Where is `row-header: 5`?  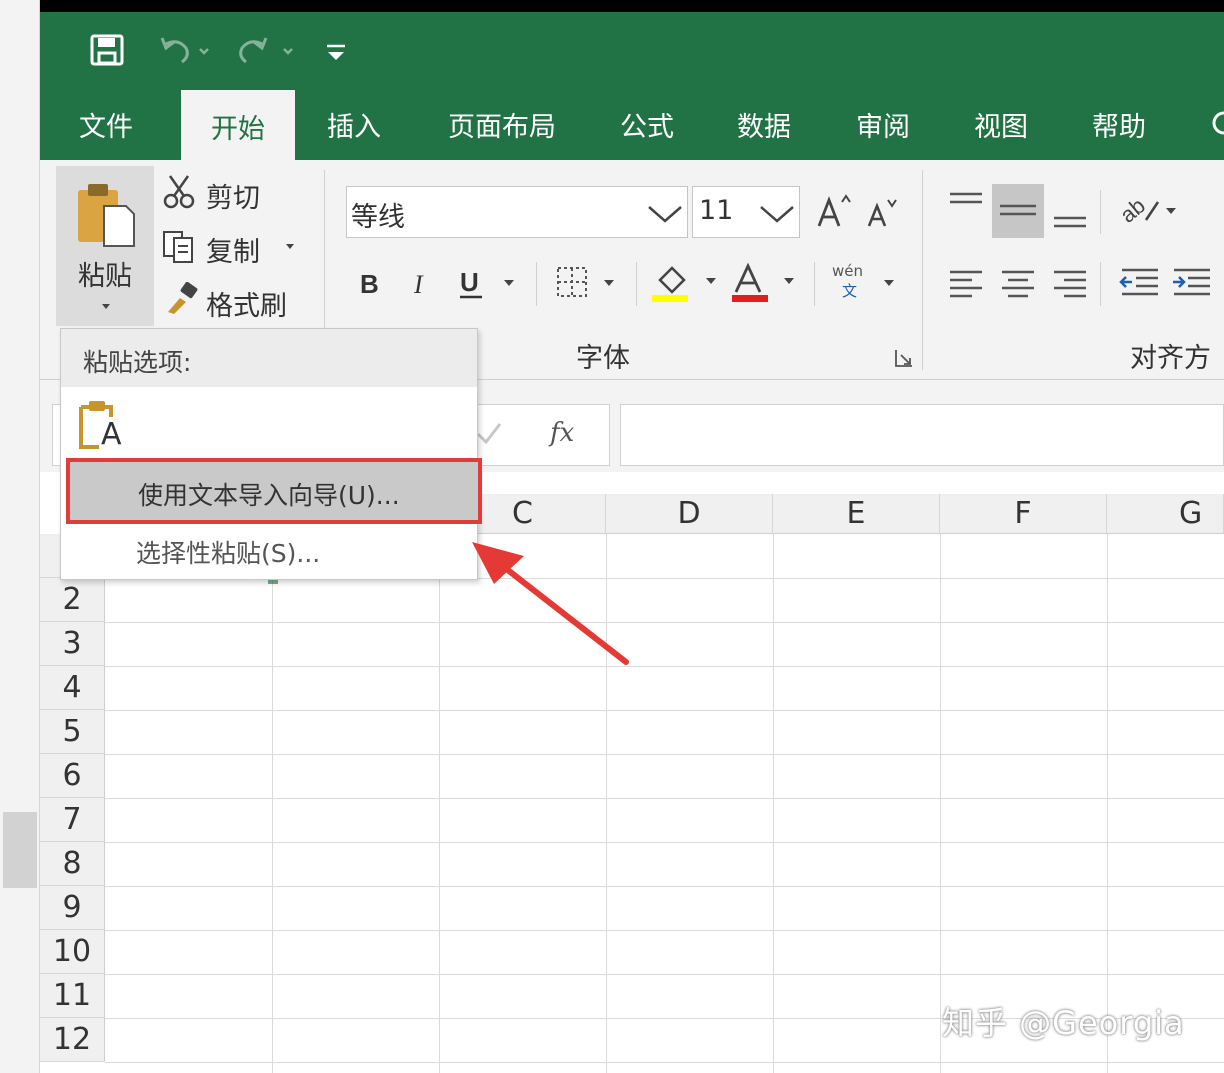 row-header: 5 is located at coordinates (72, 732).